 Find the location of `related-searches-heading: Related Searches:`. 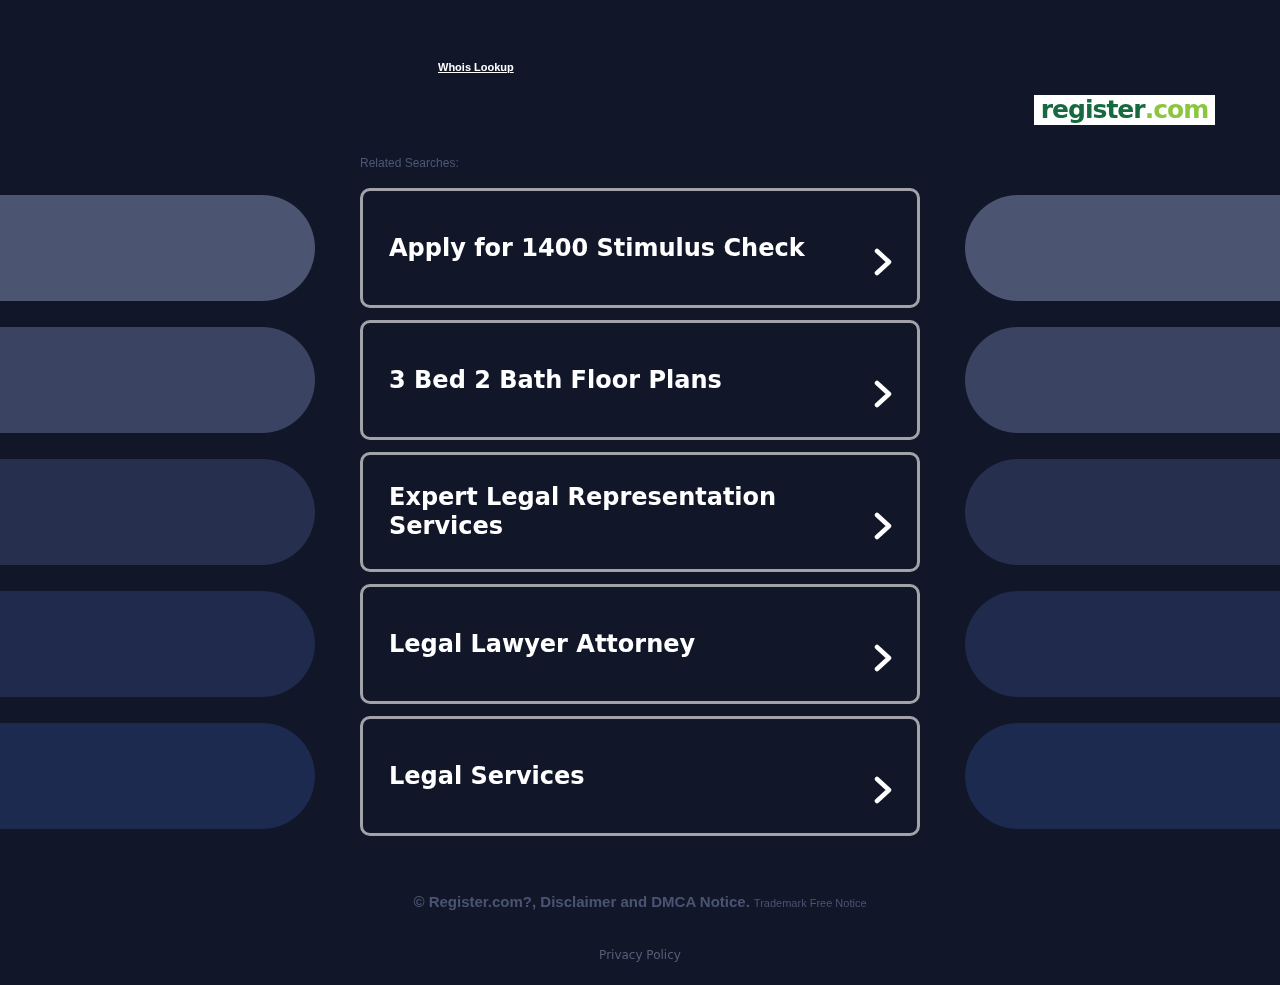

related-searches-heading: Related Searches: is located at coordinates (409, 163).